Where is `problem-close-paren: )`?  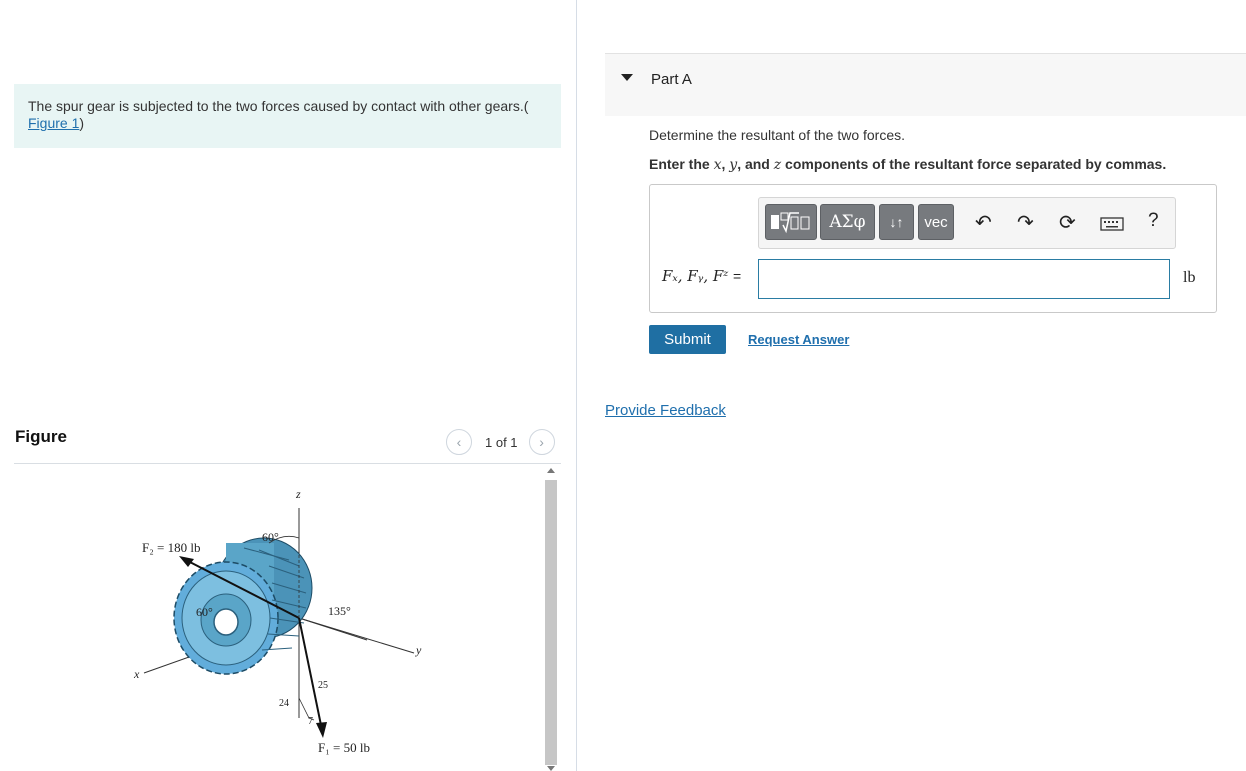 problem-close-paren: ) is located at coordinates (82, 123).